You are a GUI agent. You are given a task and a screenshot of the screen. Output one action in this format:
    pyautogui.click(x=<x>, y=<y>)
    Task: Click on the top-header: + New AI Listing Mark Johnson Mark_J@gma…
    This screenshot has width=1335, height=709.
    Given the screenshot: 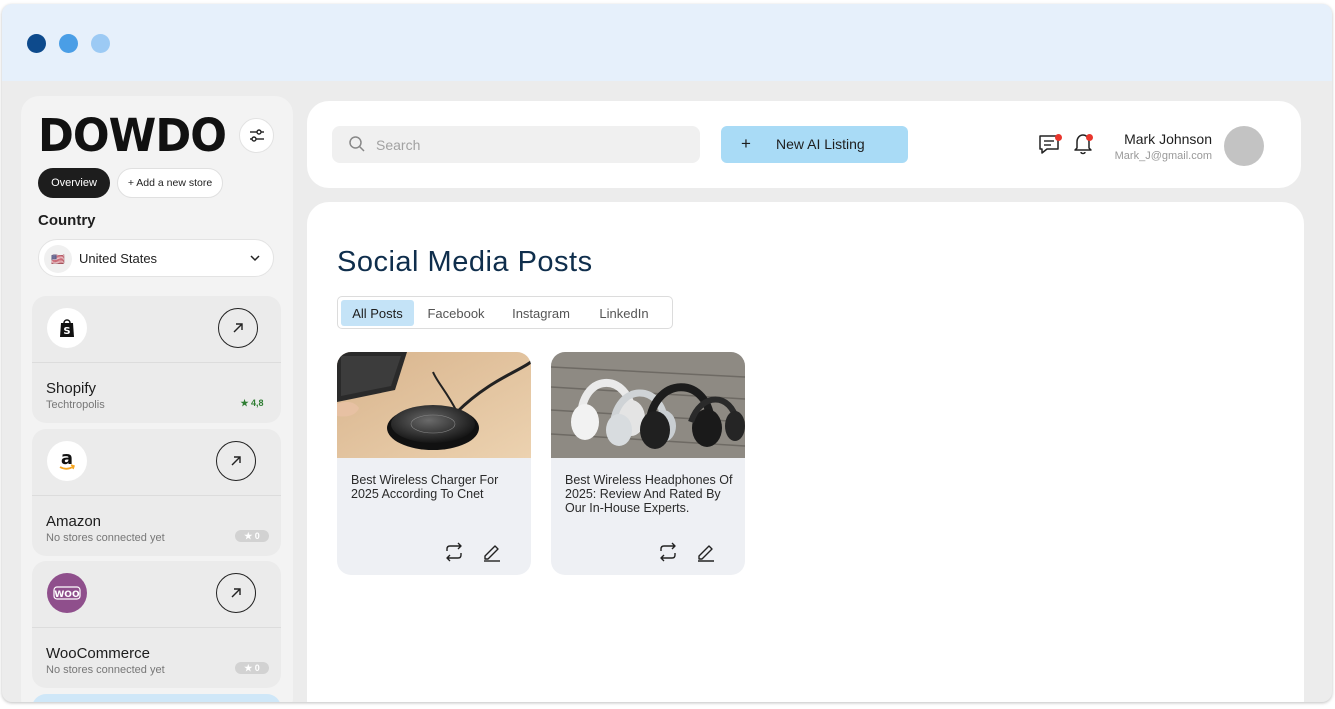 What is the action you would take?
    pyautogui.click(x=804, y=144)
    